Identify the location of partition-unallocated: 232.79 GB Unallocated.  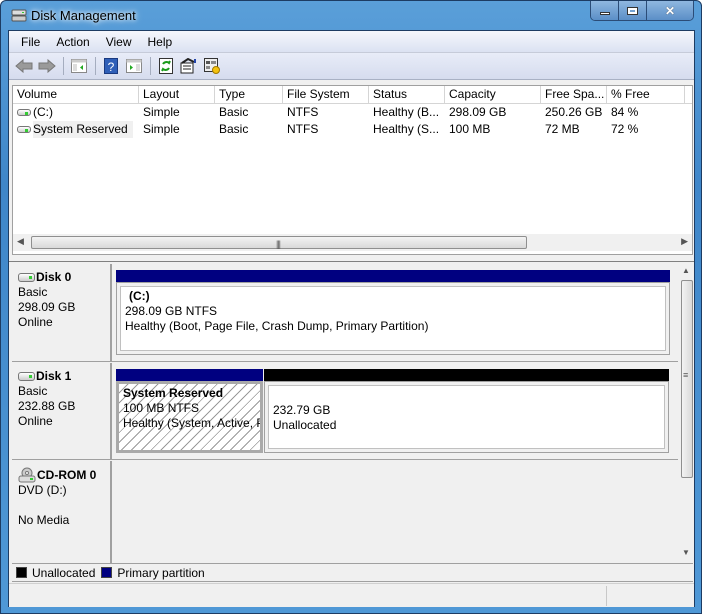
(466, 411).